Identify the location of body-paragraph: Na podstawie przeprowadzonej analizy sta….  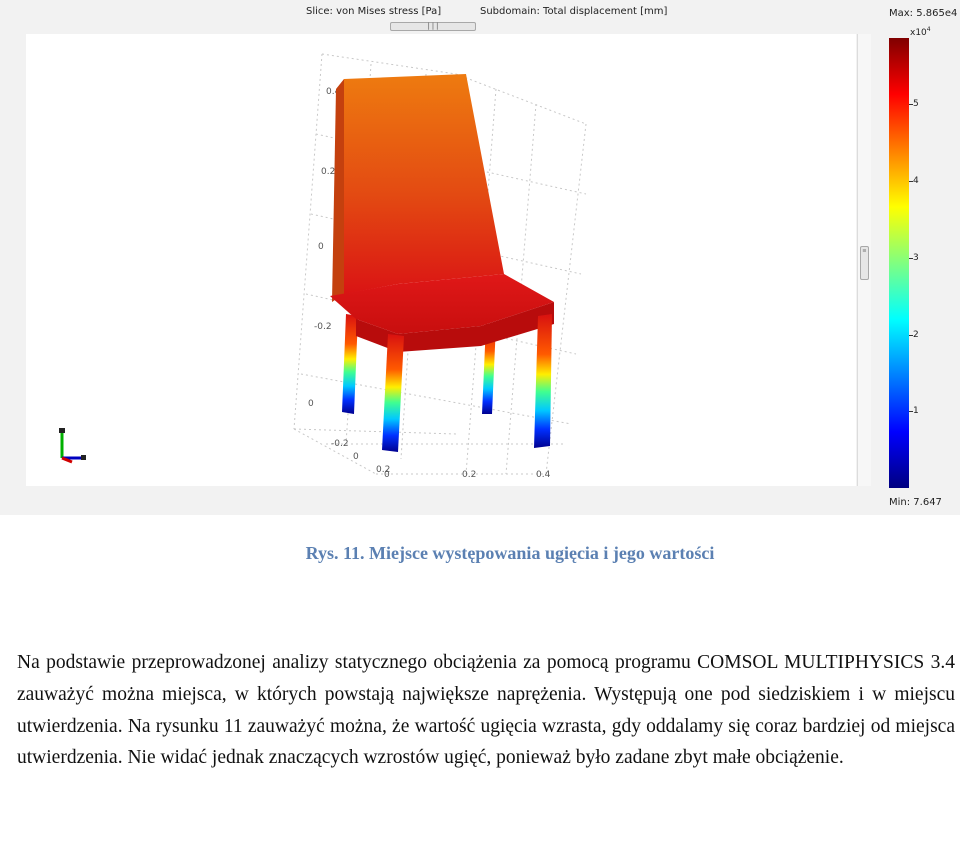
(486, 710).